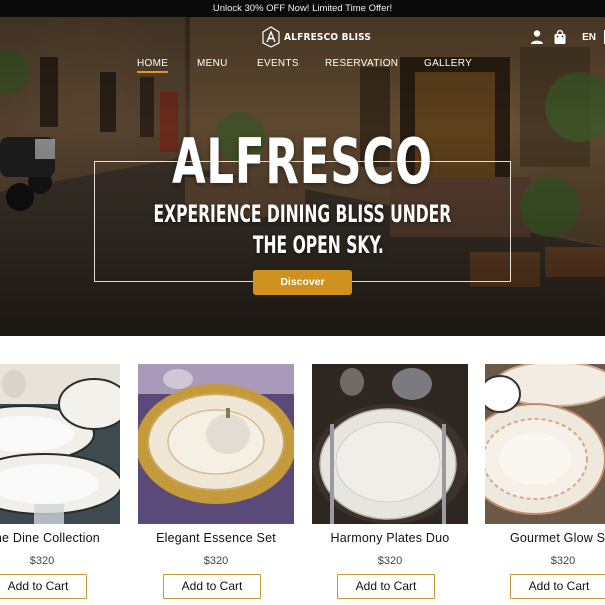  Describe the element at coordinates (560, 37) in the screenshot. I see `shopping-bag-icon` at that location.